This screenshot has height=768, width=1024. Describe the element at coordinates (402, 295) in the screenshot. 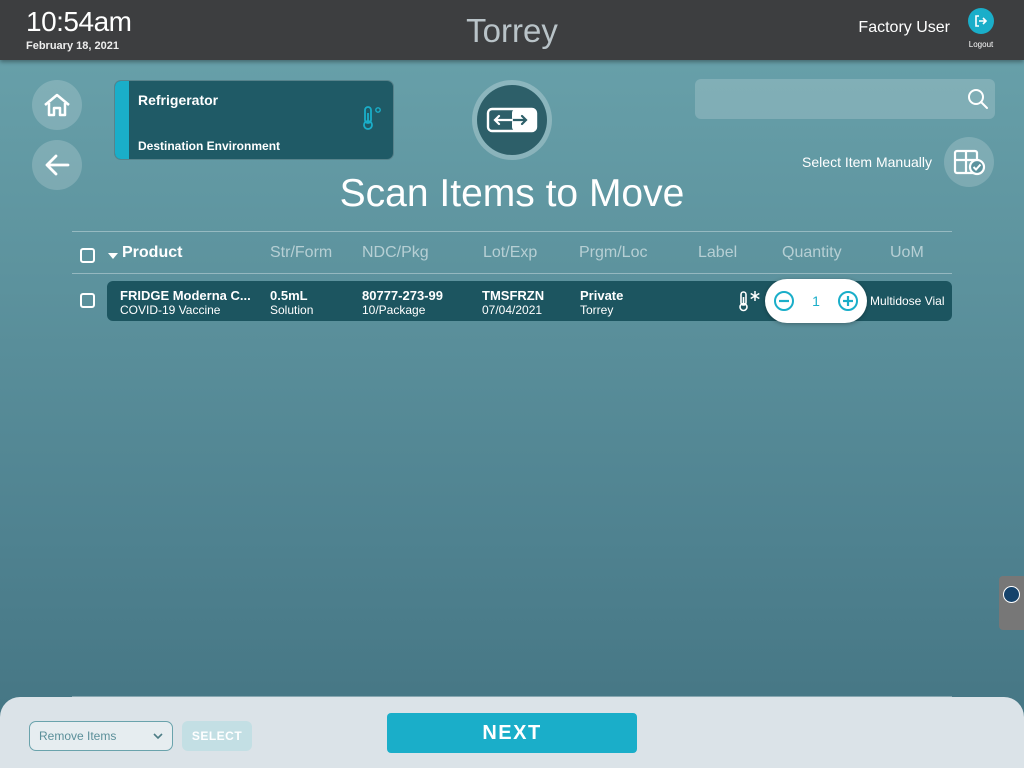

I see `product-ndc: 80777-273-99` at that location.